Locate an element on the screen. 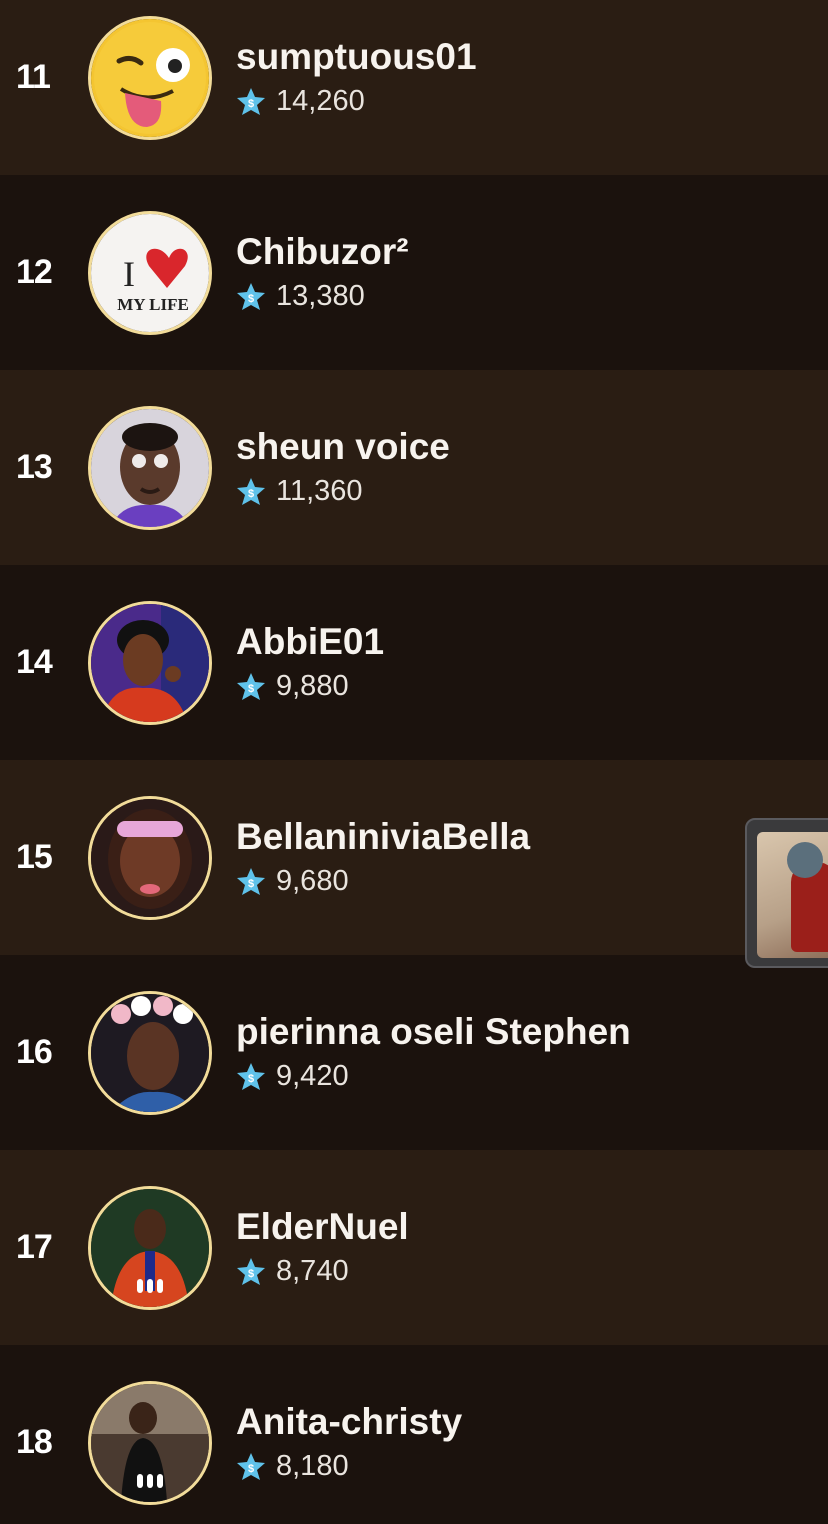  username: sheun voice is located at coordinates (343, 446).